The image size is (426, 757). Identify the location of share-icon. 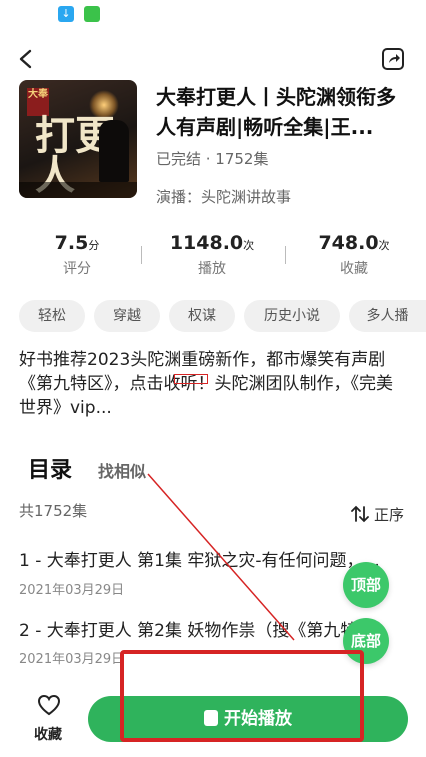
(393, 59).